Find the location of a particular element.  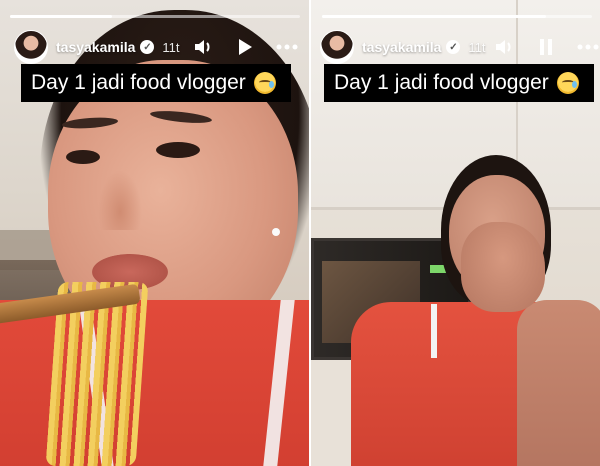

play-icon is located at coordinates (245, 47).